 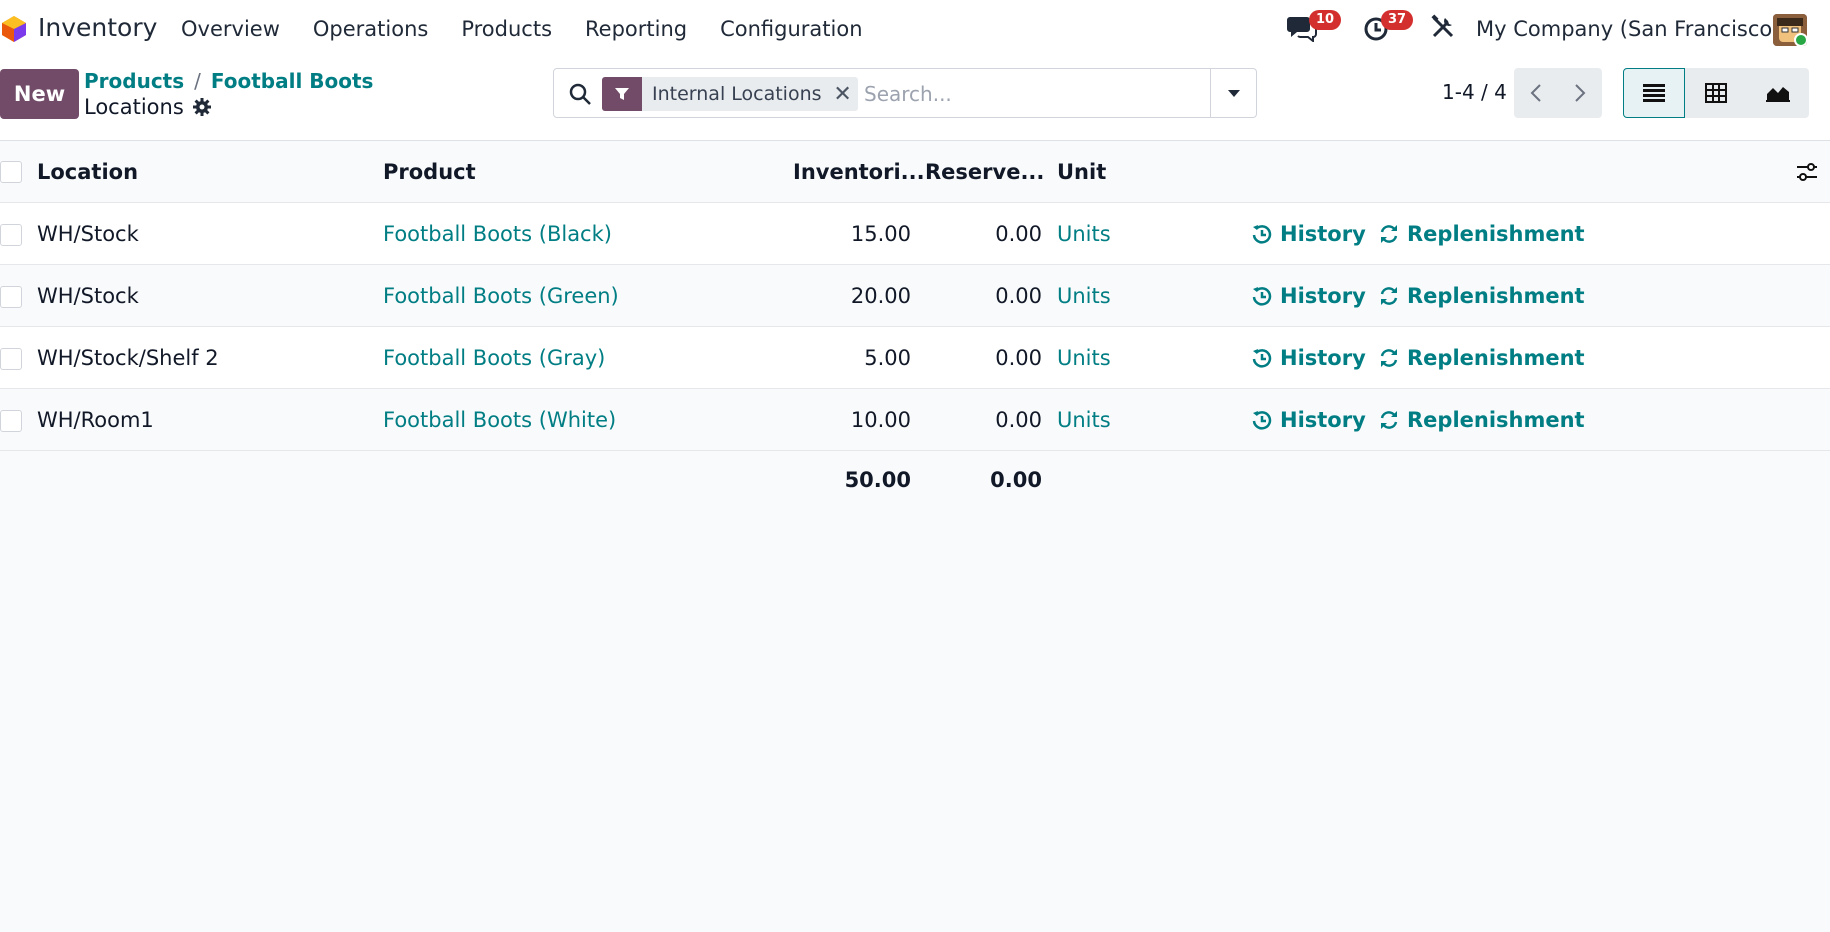 I want to click on search-facet: Internal Locations ✕, so click(x=730, y=94).